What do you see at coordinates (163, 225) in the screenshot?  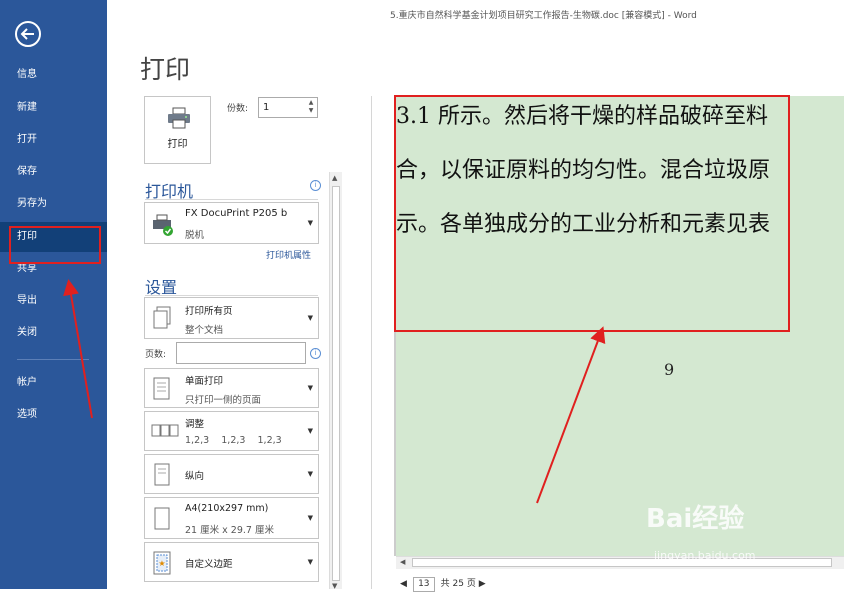 I see `printer-device-icon` at bounding box center [163, 225].